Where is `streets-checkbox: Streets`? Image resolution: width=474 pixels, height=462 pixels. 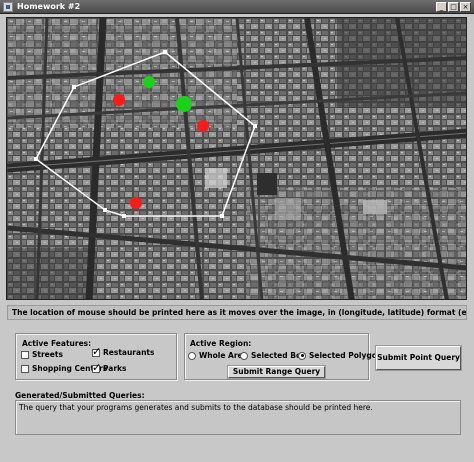
streets-checkbox: Streets is located at coordinates (42, 354).